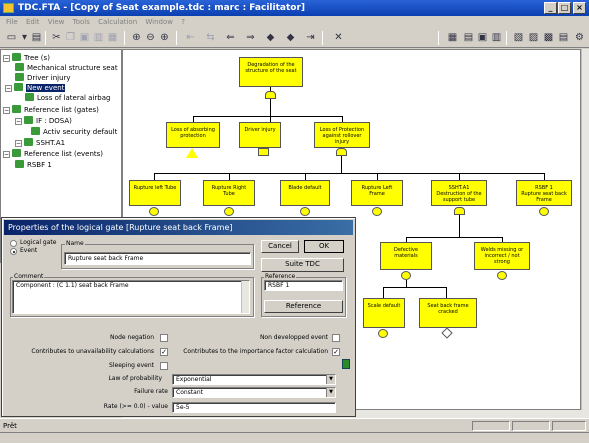  What do you see at coordinates (563, 37) in the screenshot?
I see `report-icon: ▤` at bounding box center [563, 37].